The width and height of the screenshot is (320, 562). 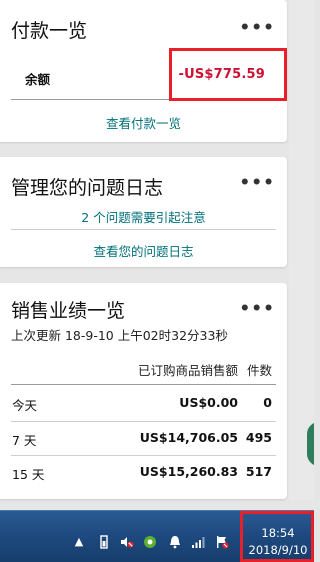 I want to click on amount-cell: US$0.00, so click(x=208, y=402).